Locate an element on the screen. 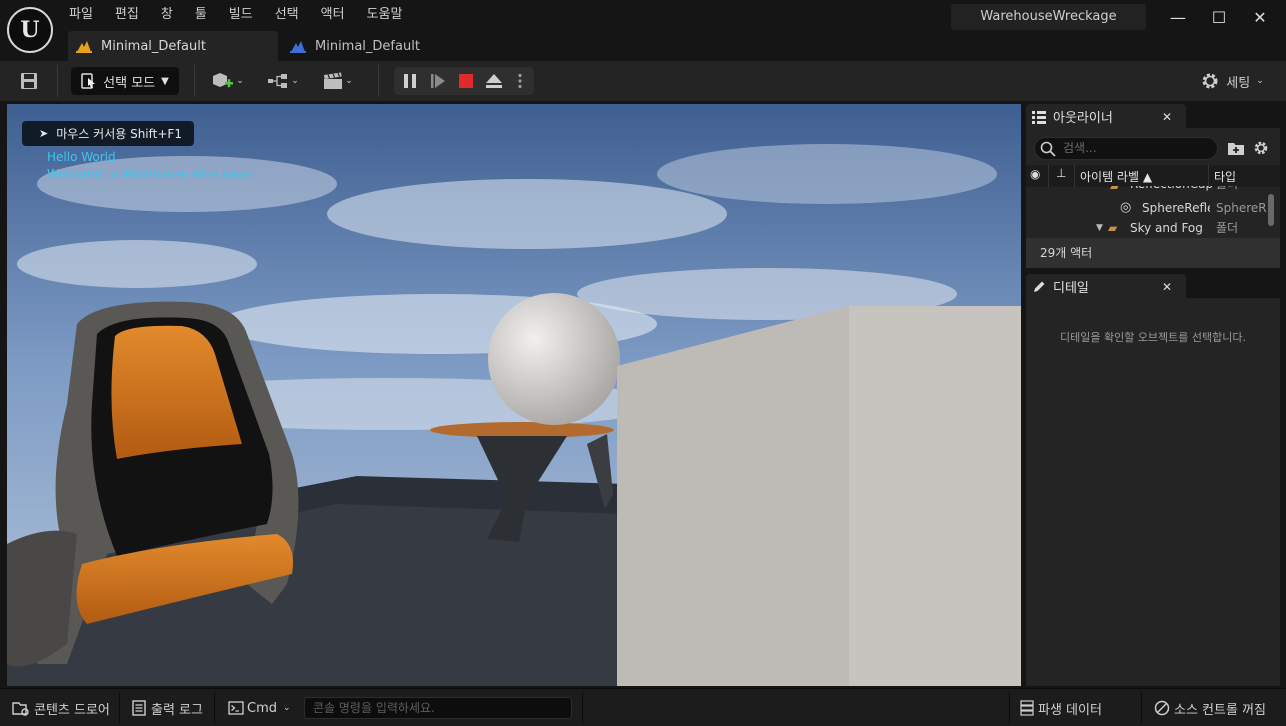 The height and width of the screenshot is (726, 1286). cmd-label: Cmd is located at coordinates (262, 708).